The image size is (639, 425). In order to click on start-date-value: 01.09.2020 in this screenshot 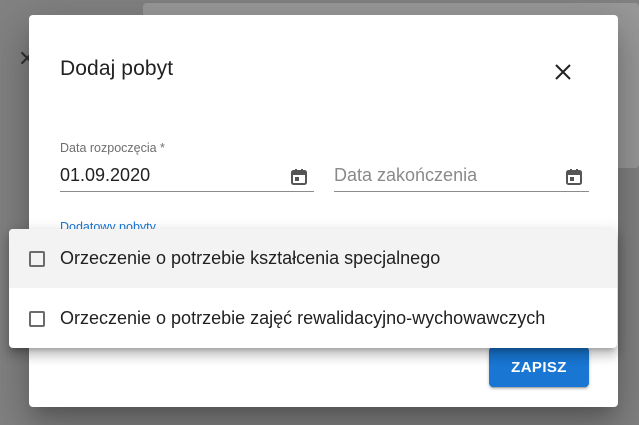, I will do `click(105, 175)`.